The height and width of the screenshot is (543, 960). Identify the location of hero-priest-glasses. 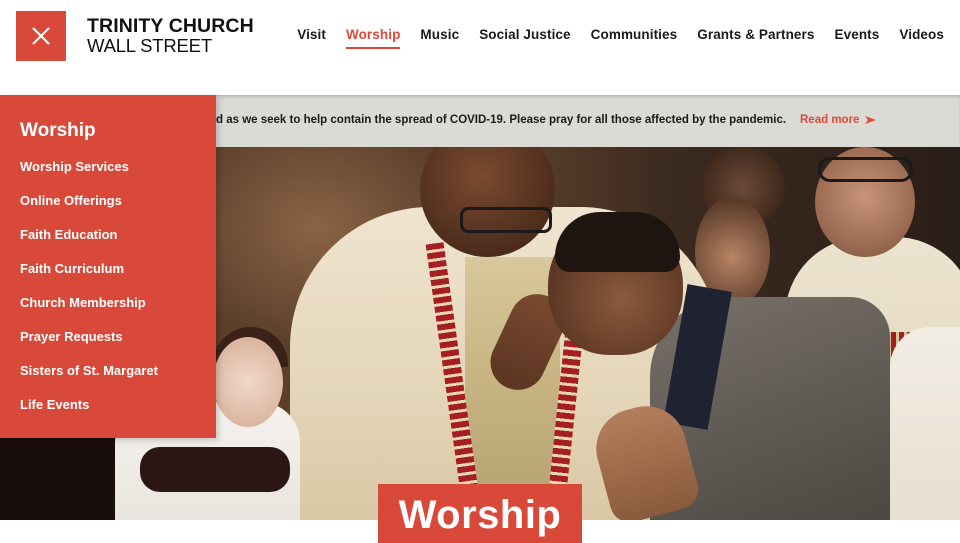
(506, 220).